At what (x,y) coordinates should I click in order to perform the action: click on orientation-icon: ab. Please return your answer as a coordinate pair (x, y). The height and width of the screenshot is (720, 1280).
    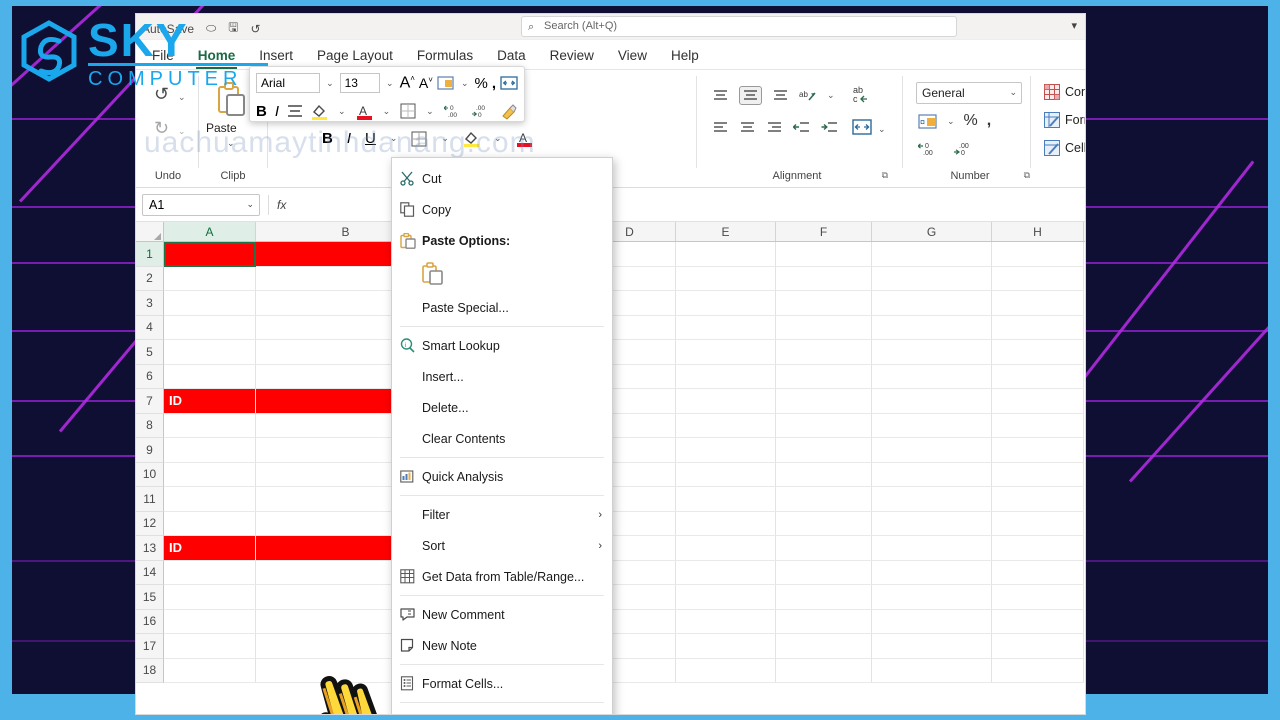
    Looking at the image, I should click on (808, 96).